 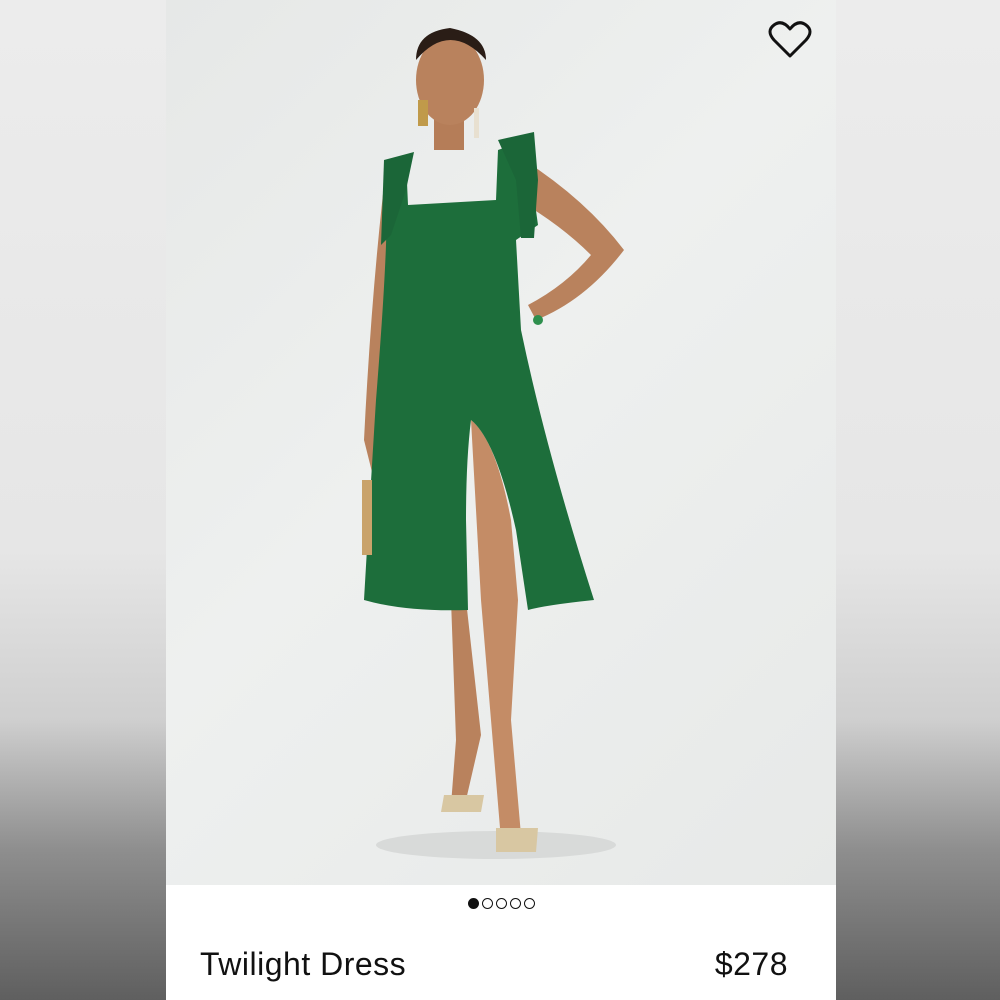 I want to click on carousel-indicators, so click(x=501, y=906).